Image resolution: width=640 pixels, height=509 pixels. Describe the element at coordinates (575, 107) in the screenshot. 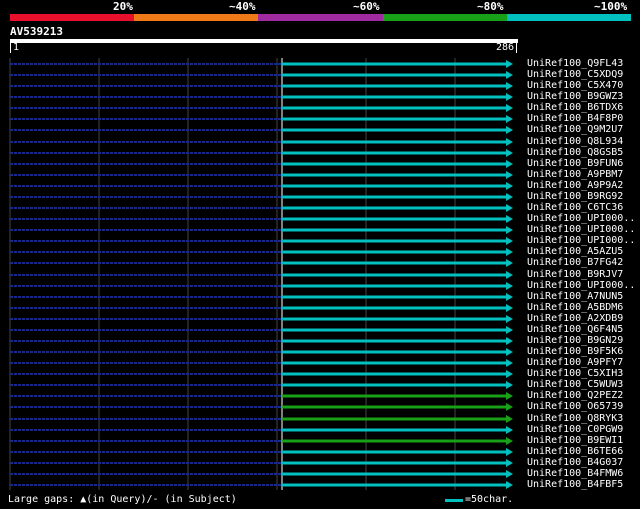

I see `hit-label: UniRef100_B6TDX6` at that location.